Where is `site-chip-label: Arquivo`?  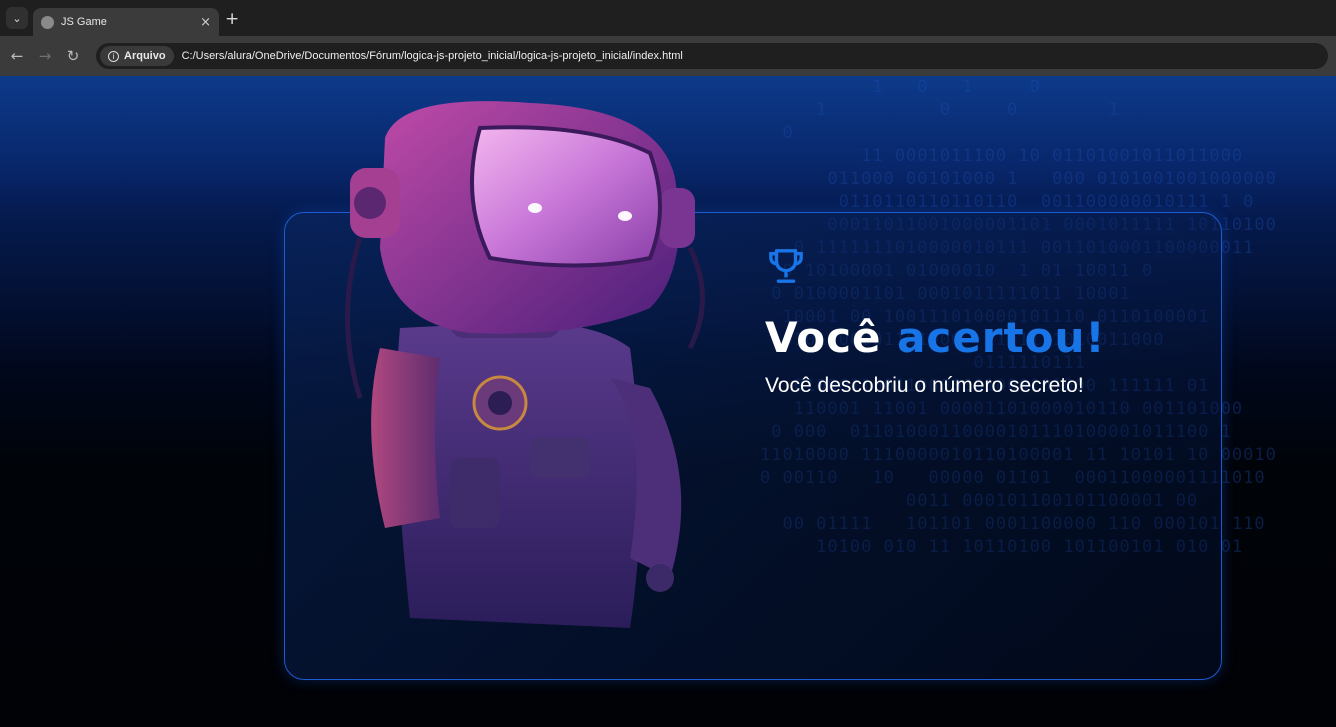
site-chip-label: Arquivo is located at coordinates (145, 56).